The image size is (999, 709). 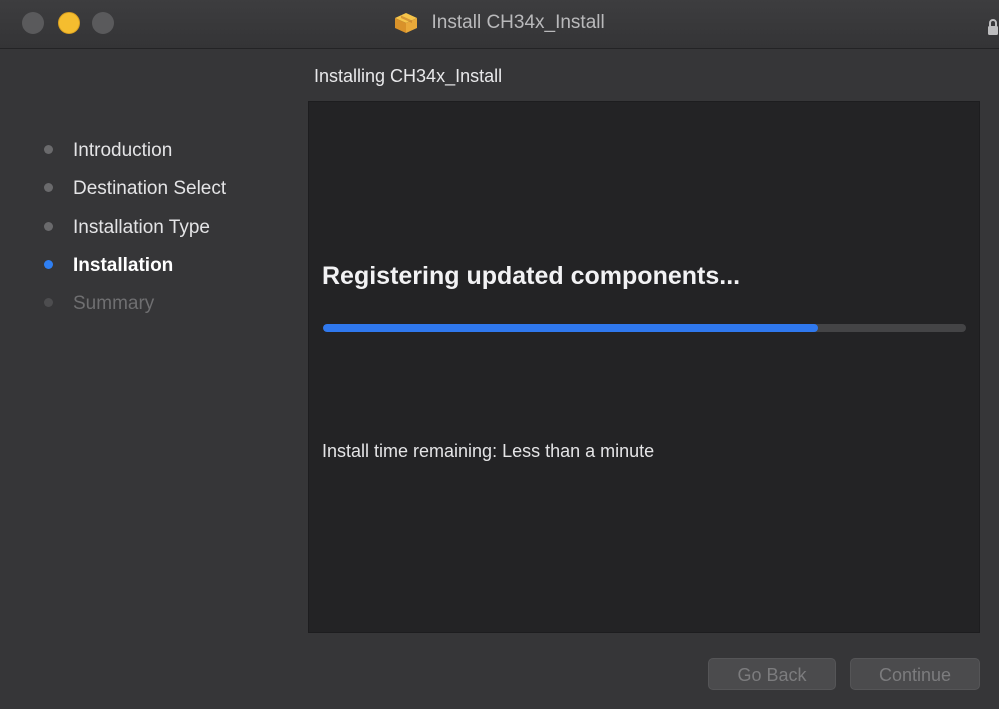 What do you see at coordinates (150, 188) in the screenshot?
I see `step-label: Destination Select` at bounding box center [150, 188].